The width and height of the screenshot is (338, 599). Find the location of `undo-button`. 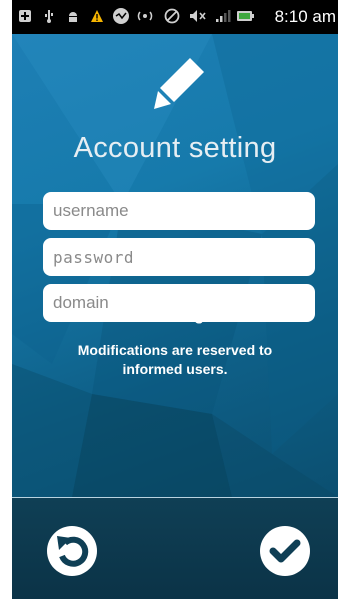

undo-button is located at coordinates (72, 551).